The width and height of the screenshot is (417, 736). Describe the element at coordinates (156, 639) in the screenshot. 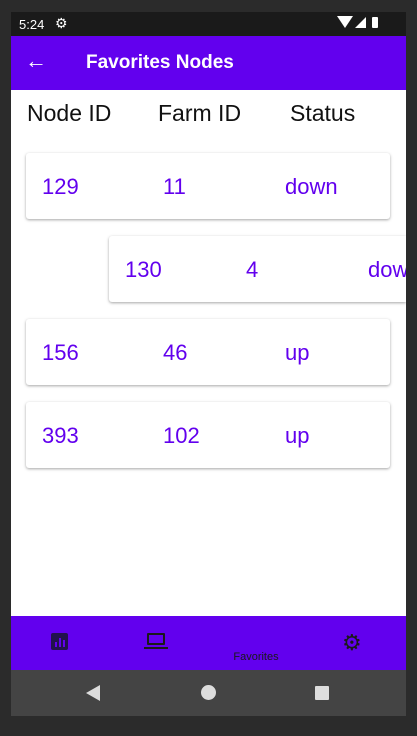

I see `laptop-icon` at that location.